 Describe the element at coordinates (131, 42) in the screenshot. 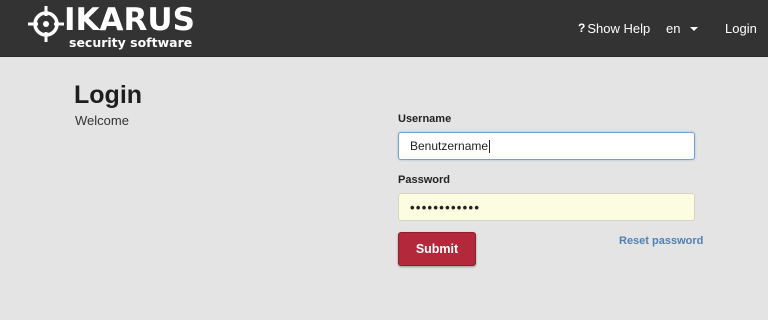

I see `logo-tagline: security software` at that location.